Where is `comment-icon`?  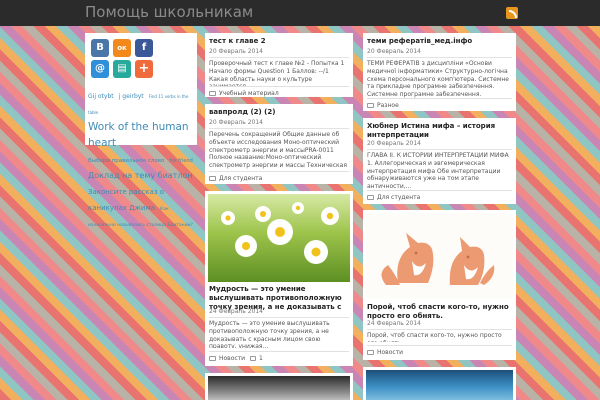 comment-icon is located at coordinates (253, 358).